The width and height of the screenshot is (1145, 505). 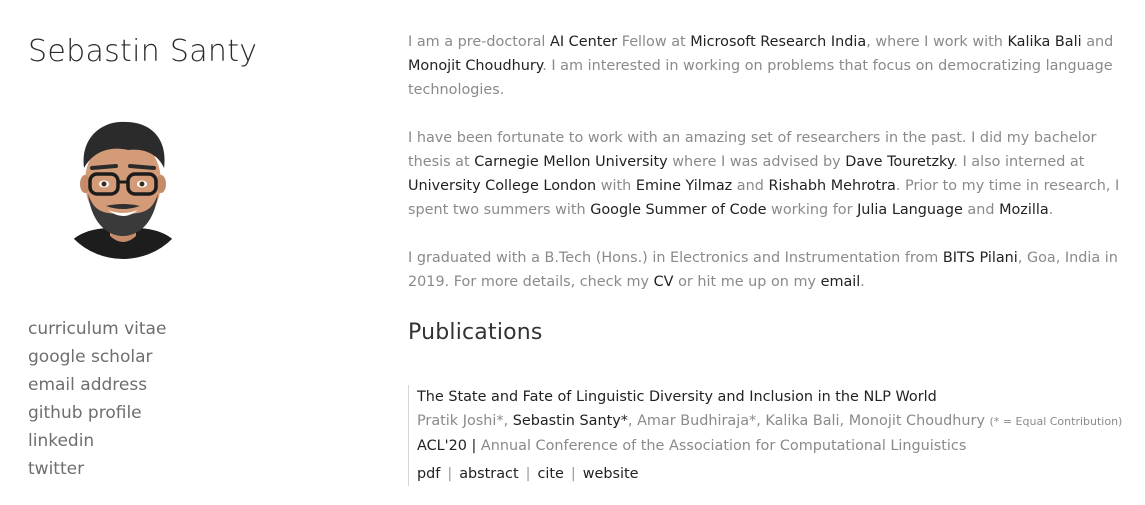 I want to click on rishabh-mehrotra-link: Rishabh Mehrotra, so click(x=831, y=186).